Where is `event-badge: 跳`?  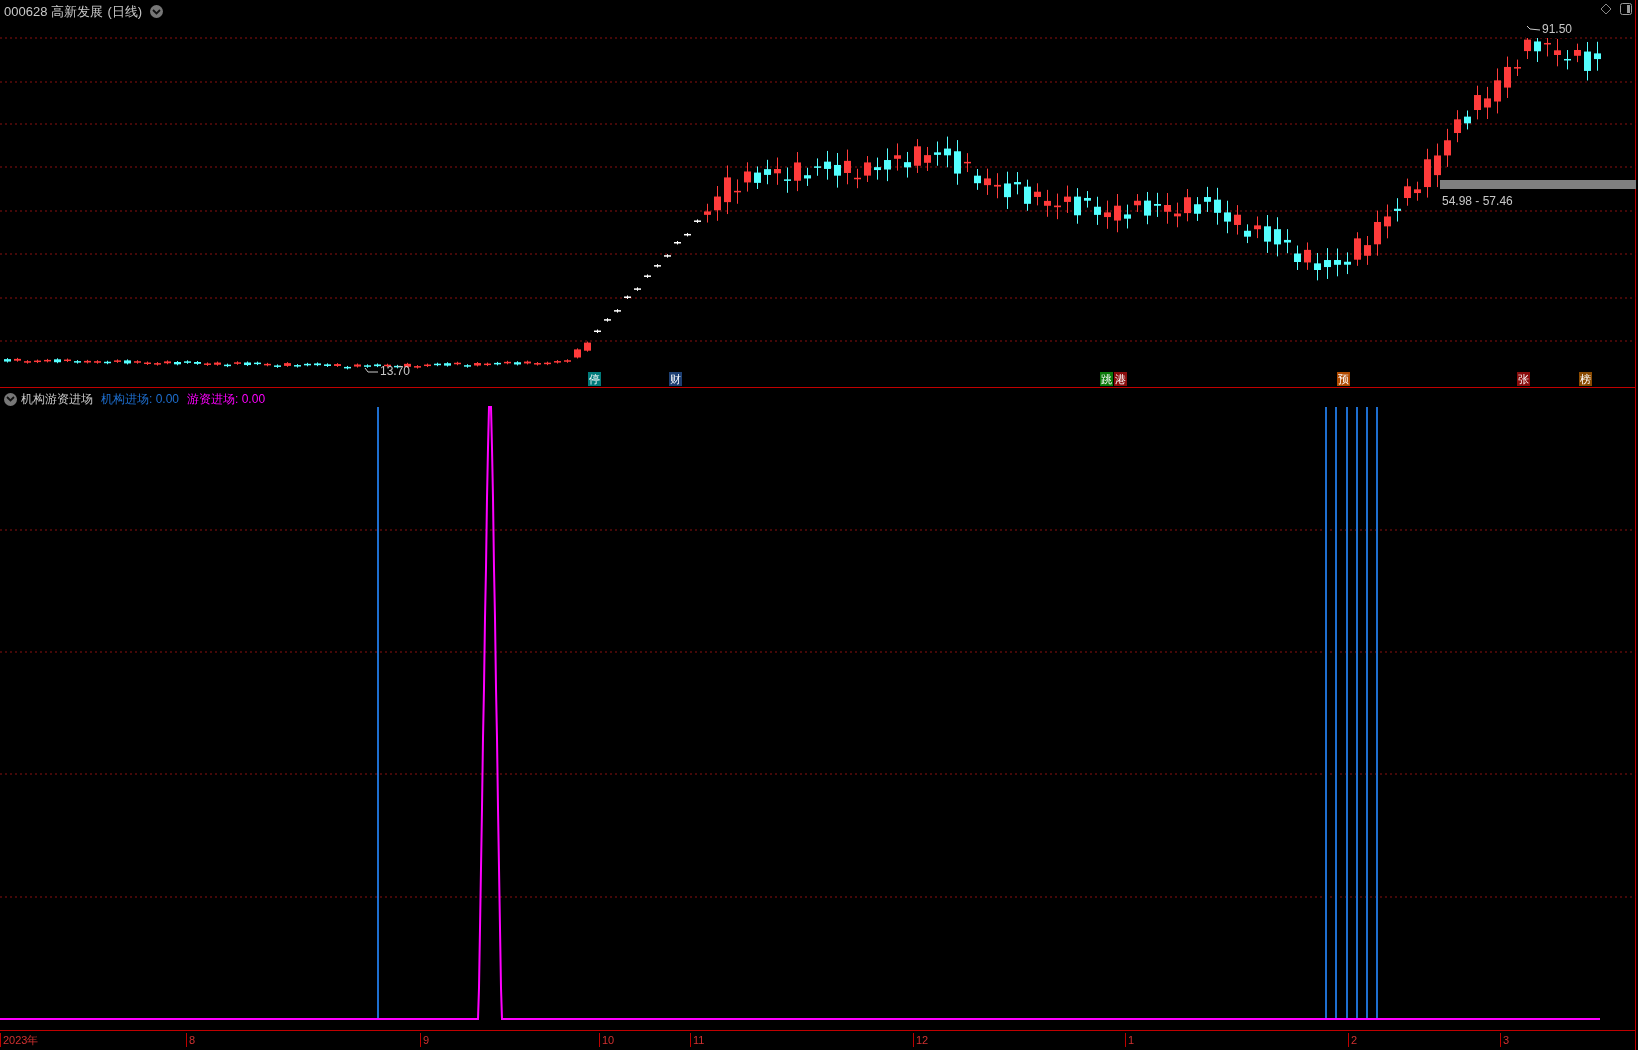
event-badge: 跳 is located at coordinates (1106, 379).